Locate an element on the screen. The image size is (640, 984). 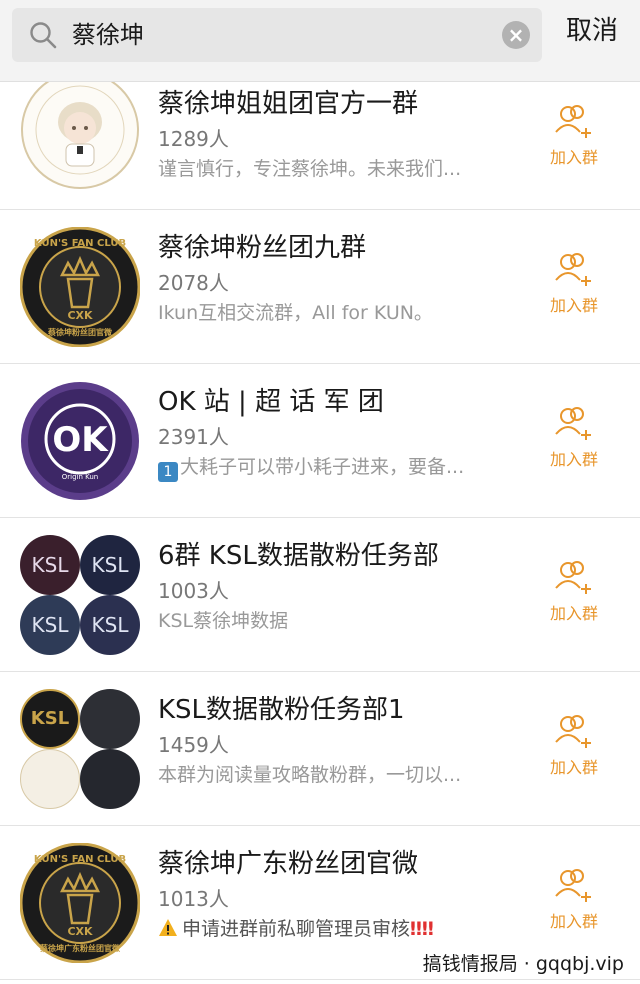
avatar-title: OK is located at coordinates (80, 440).